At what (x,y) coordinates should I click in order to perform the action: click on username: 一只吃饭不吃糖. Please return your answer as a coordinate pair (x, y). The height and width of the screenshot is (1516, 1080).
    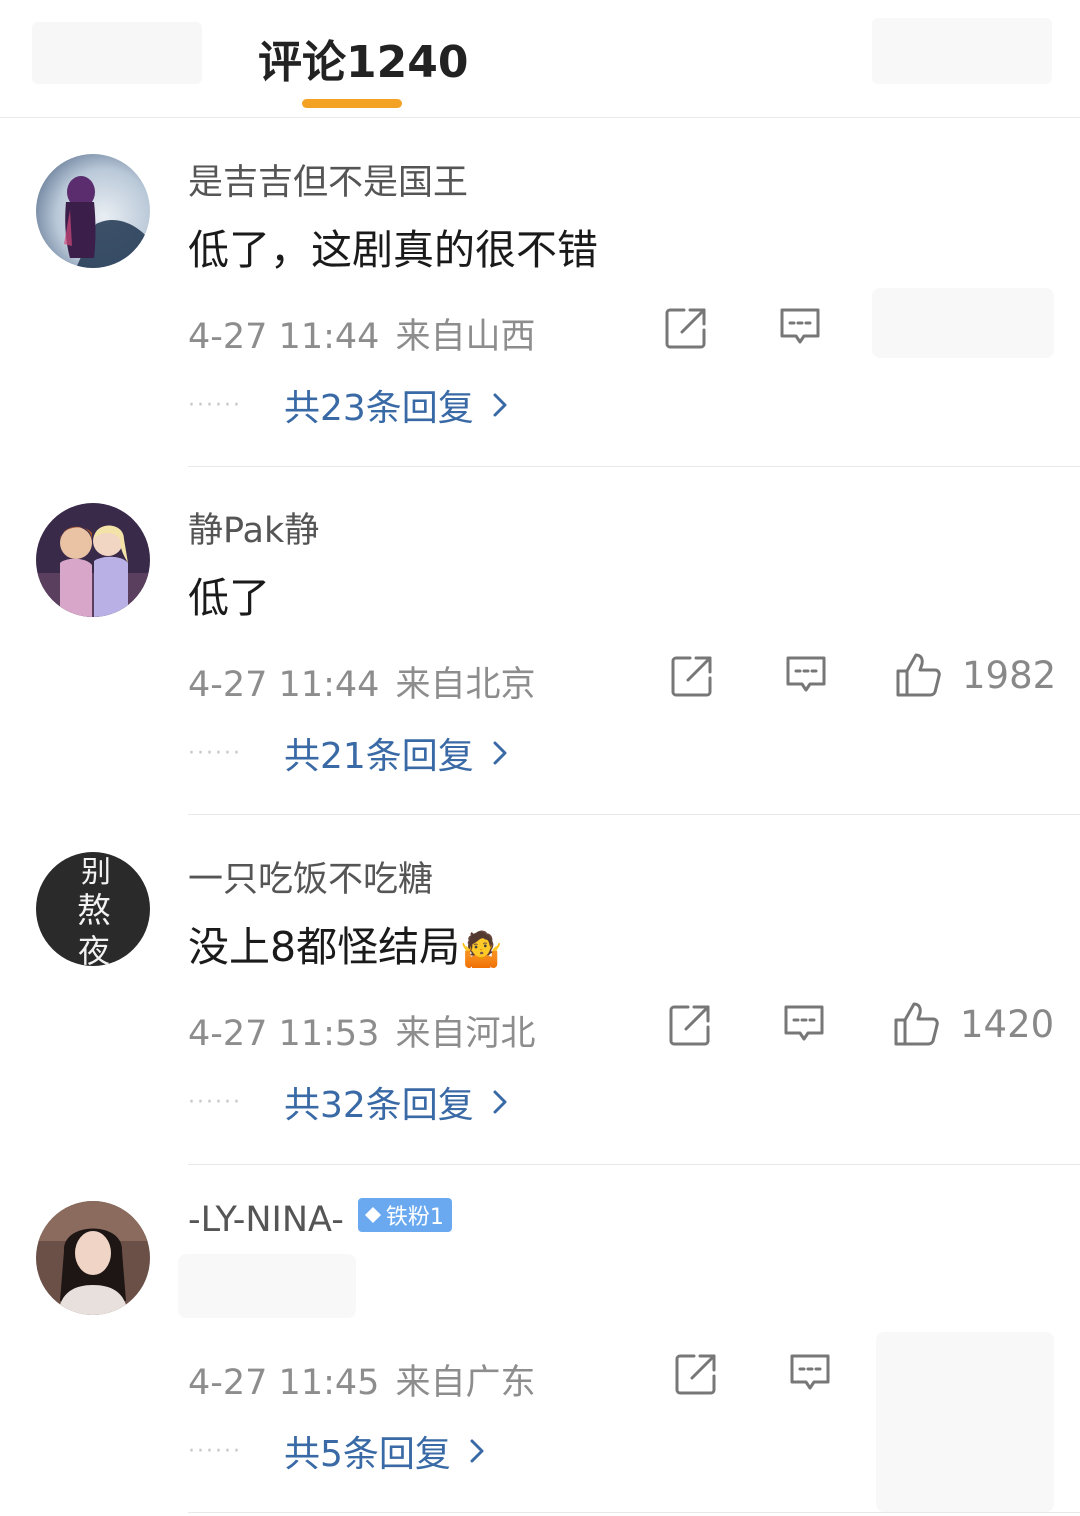
    Looking at the image, I should click on (310, 876).